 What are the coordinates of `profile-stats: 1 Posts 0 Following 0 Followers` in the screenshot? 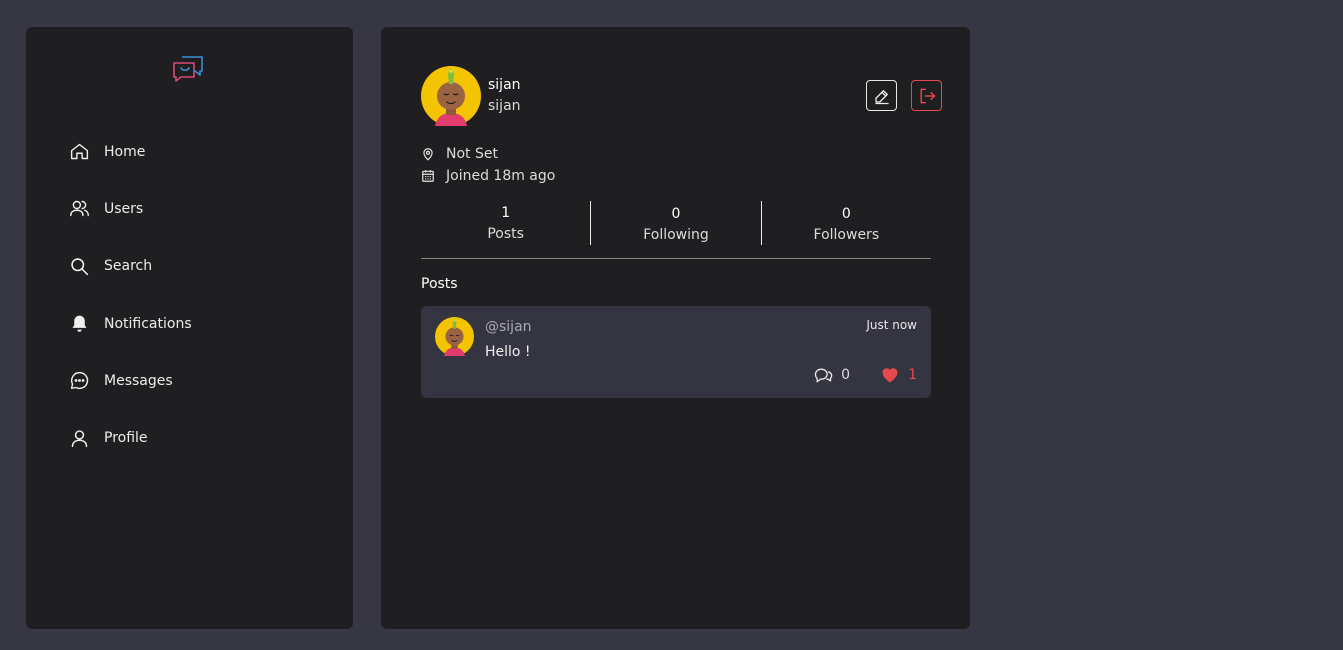 It's located at (676, 229).